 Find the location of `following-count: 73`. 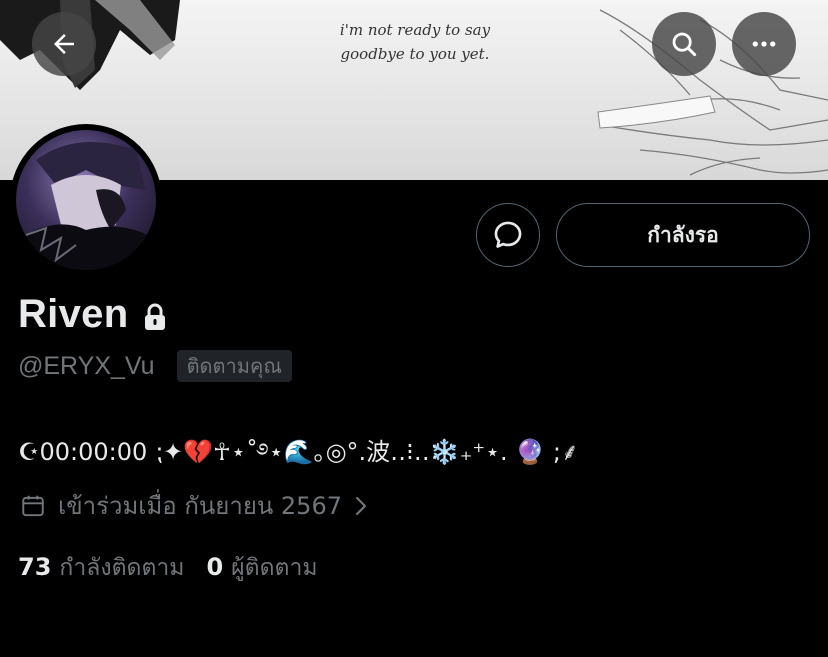

following-count: 73 is located at coordinates (35, 567).